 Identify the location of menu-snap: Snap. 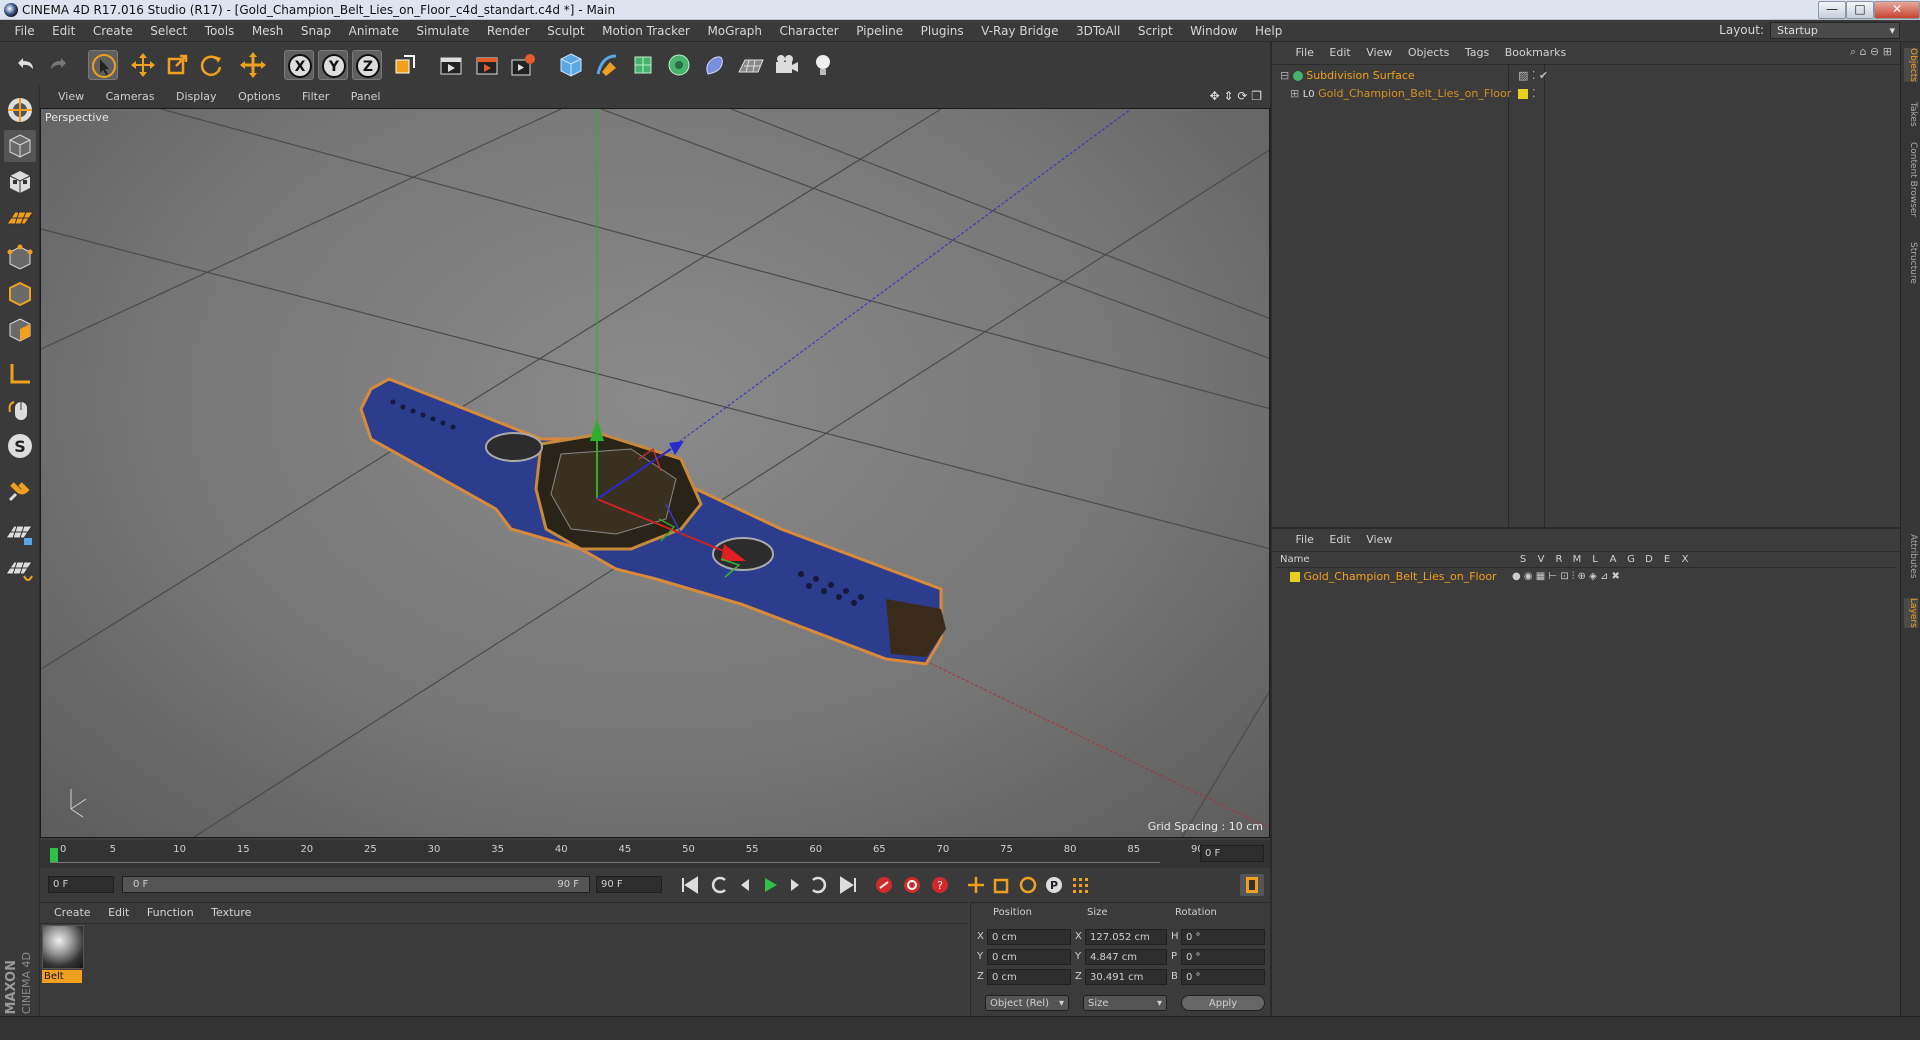
(316, 31).